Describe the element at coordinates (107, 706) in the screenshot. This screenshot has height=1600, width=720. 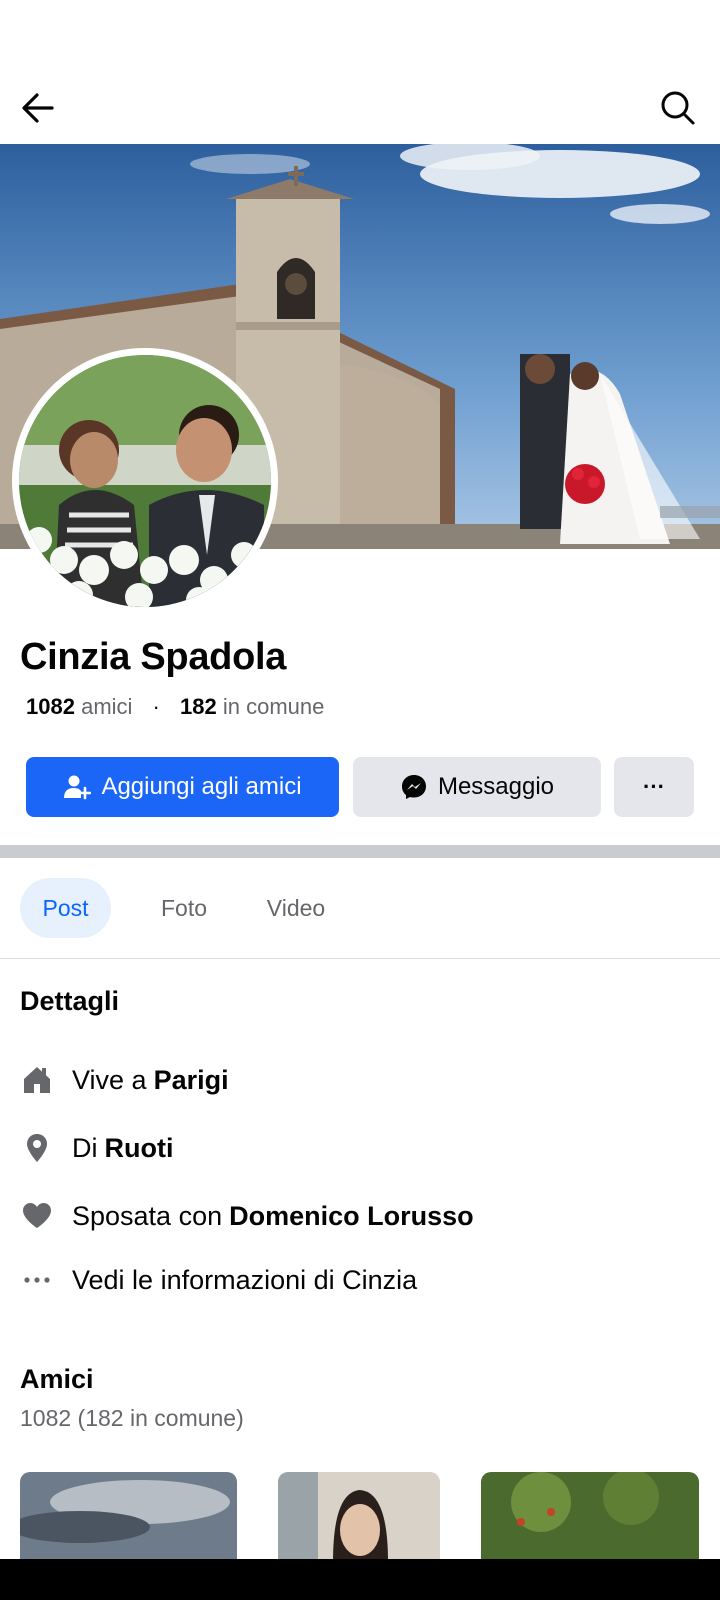
I see `friends-word: amici` at that location.